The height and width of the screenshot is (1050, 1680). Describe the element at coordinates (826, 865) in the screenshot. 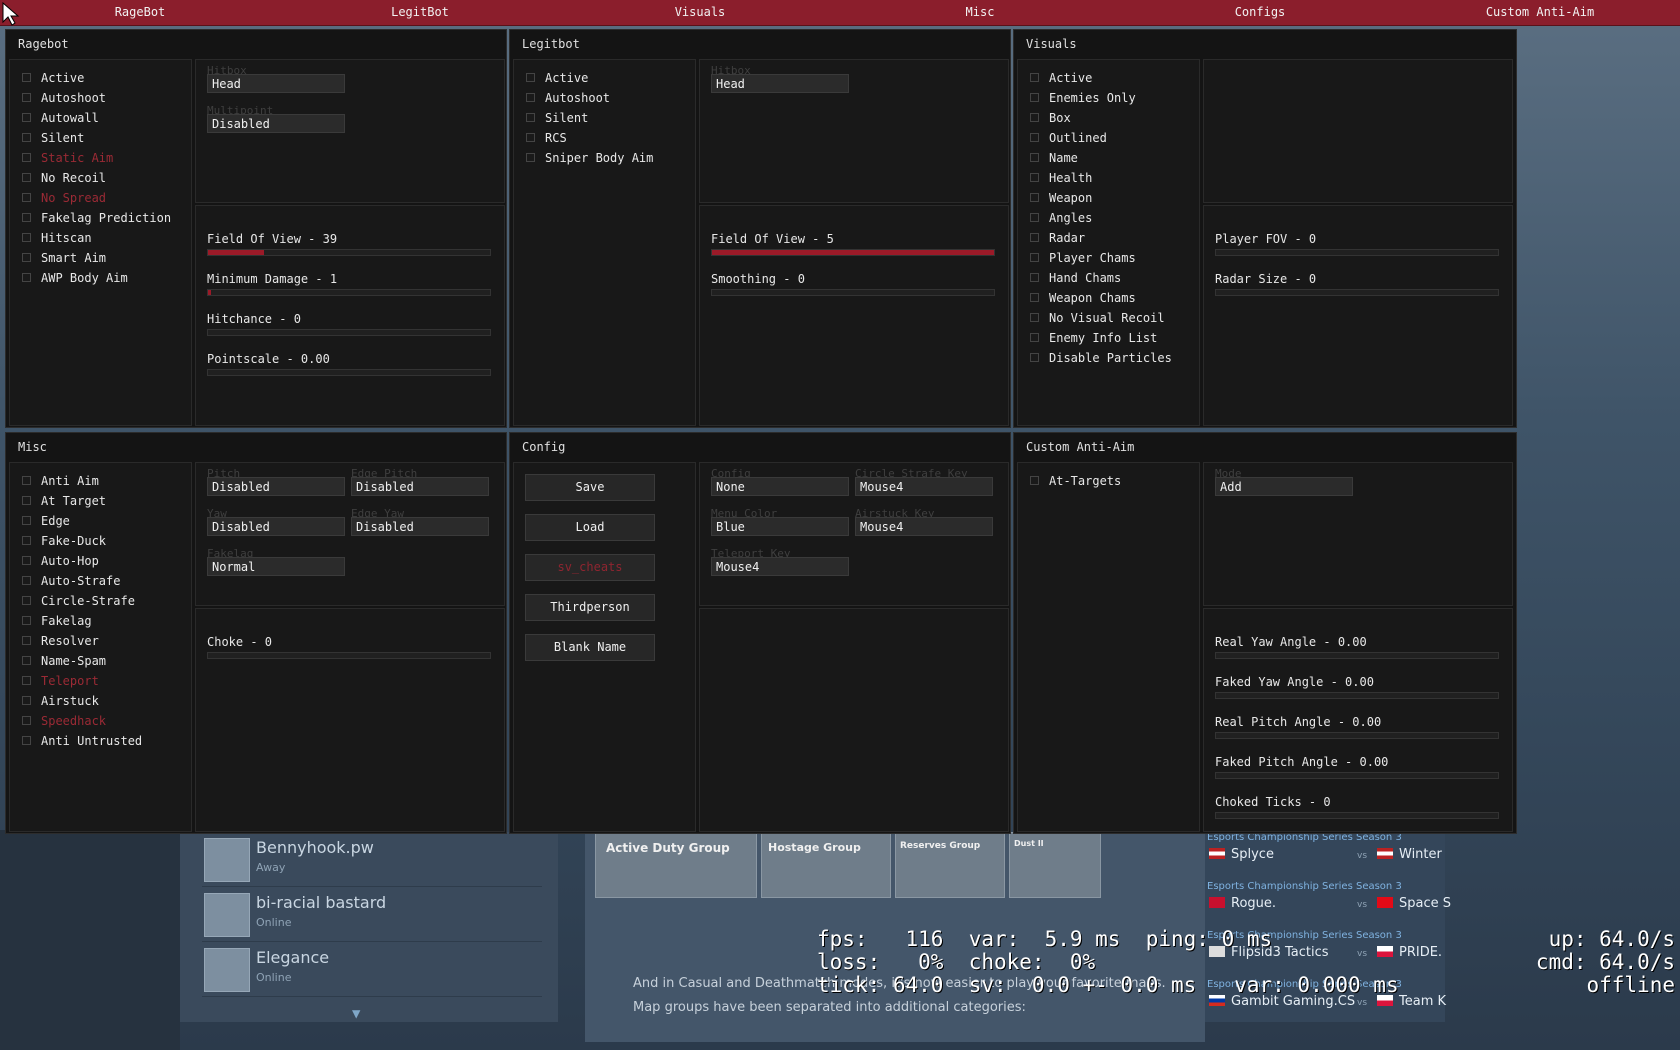

I see `map-group-tile: Hostage Group` at that location.